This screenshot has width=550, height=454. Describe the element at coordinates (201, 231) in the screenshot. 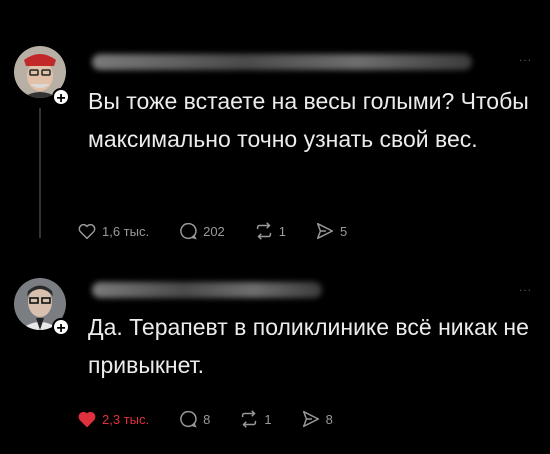

I see `comment-button: 202` at that location.